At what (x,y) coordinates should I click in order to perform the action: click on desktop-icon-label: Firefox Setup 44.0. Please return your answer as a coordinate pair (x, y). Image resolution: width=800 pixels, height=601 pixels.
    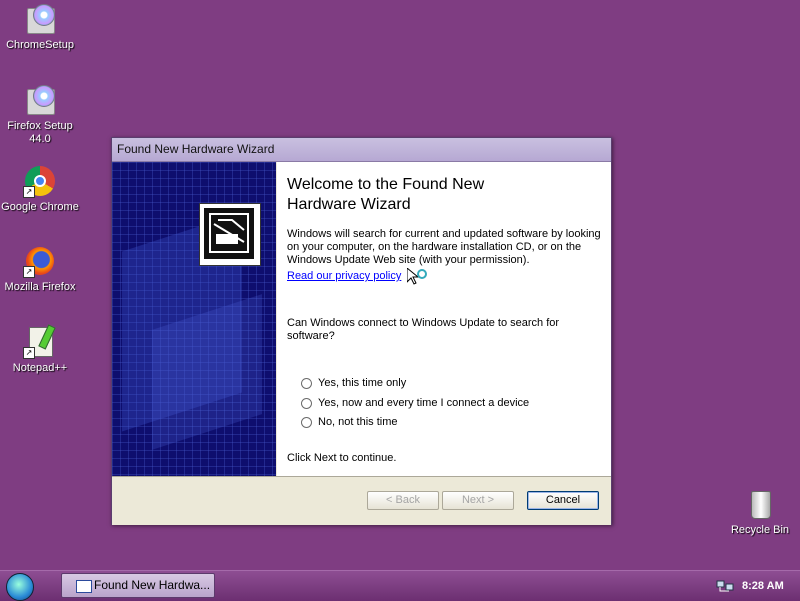
    Looking at the image, I should click on (40, 132).